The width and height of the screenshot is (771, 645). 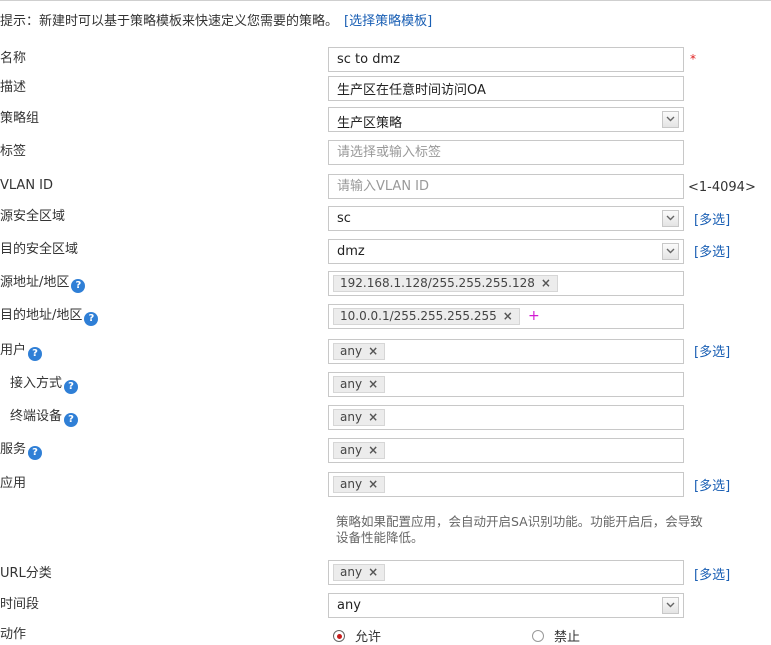 I want to click on dst-zone-select: dmz, so click(x=506, y=251).